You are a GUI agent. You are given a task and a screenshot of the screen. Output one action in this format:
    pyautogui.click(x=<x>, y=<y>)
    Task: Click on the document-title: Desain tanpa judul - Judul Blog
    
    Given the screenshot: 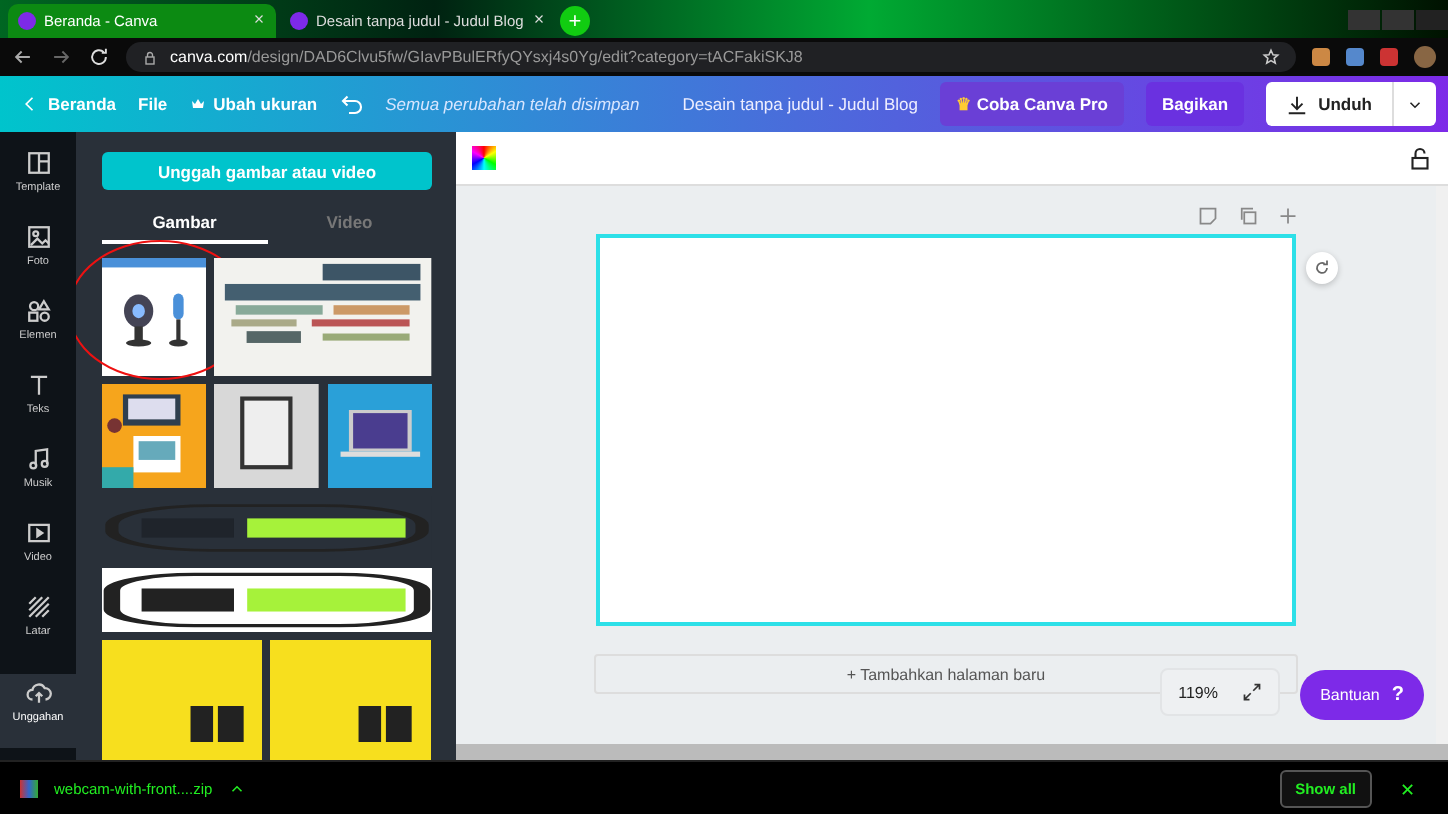 What is the action you would take?
    pyautogui.click(x=800, y=104)
    